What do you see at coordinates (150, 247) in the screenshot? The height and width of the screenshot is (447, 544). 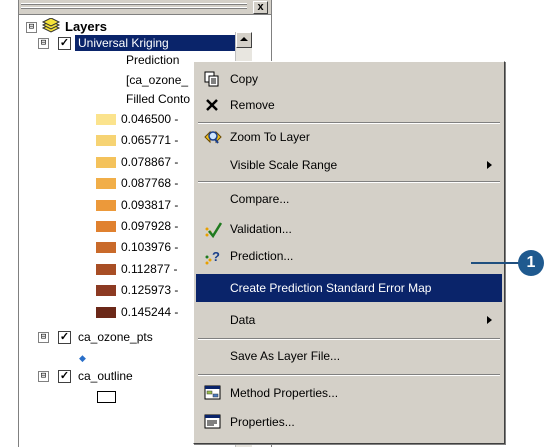 I see `legend-class-label: 0.103976 -` at bounding box center [150, 247].